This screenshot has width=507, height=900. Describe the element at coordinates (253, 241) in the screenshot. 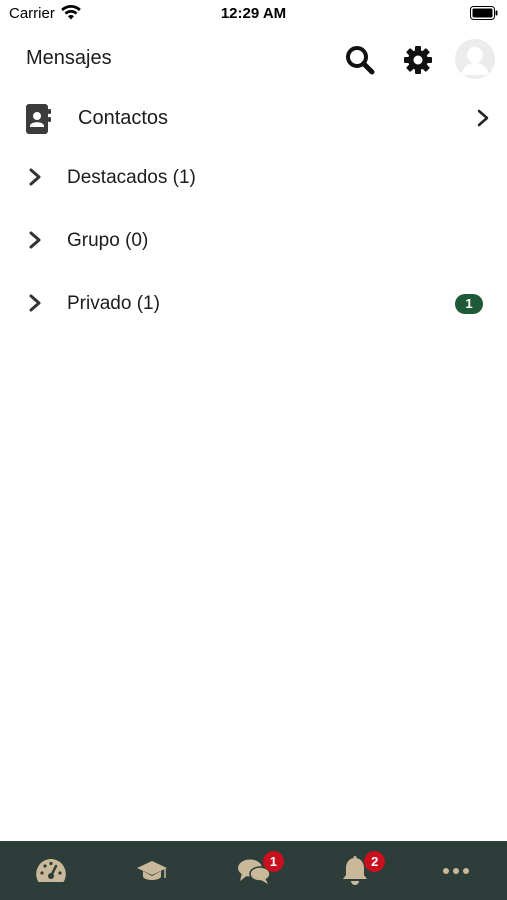

I see `group-row-grupo: Grupo (0)` at that location.